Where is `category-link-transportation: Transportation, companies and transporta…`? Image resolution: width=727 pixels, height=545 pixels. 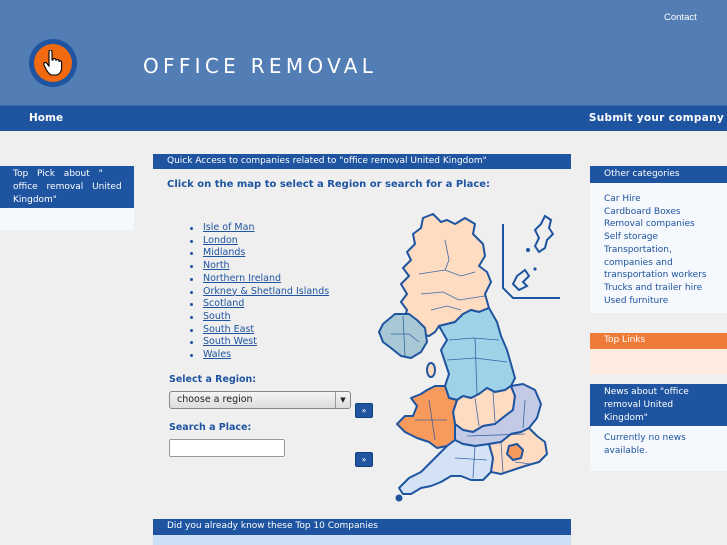
category-link-transportation: Transportation, companies and transporta… is located at coordinates (665, 263).